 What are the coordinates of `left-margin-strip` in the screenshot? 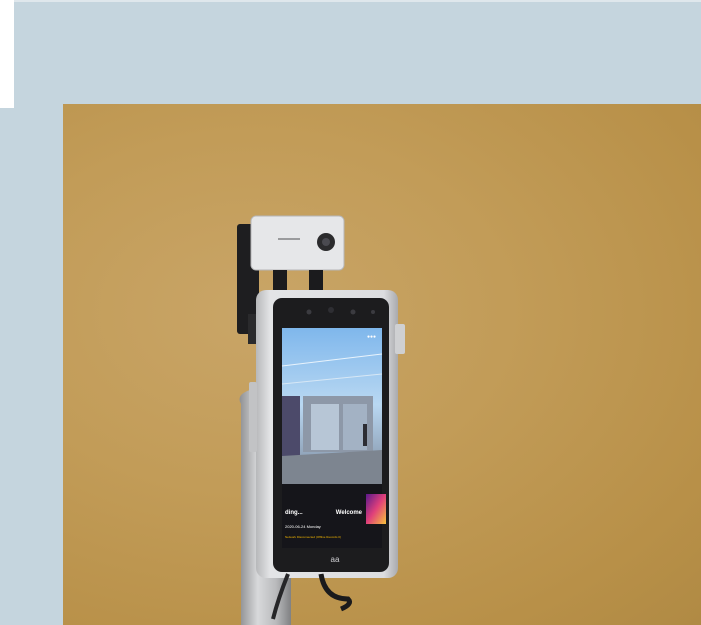 It's located at (7, 54).